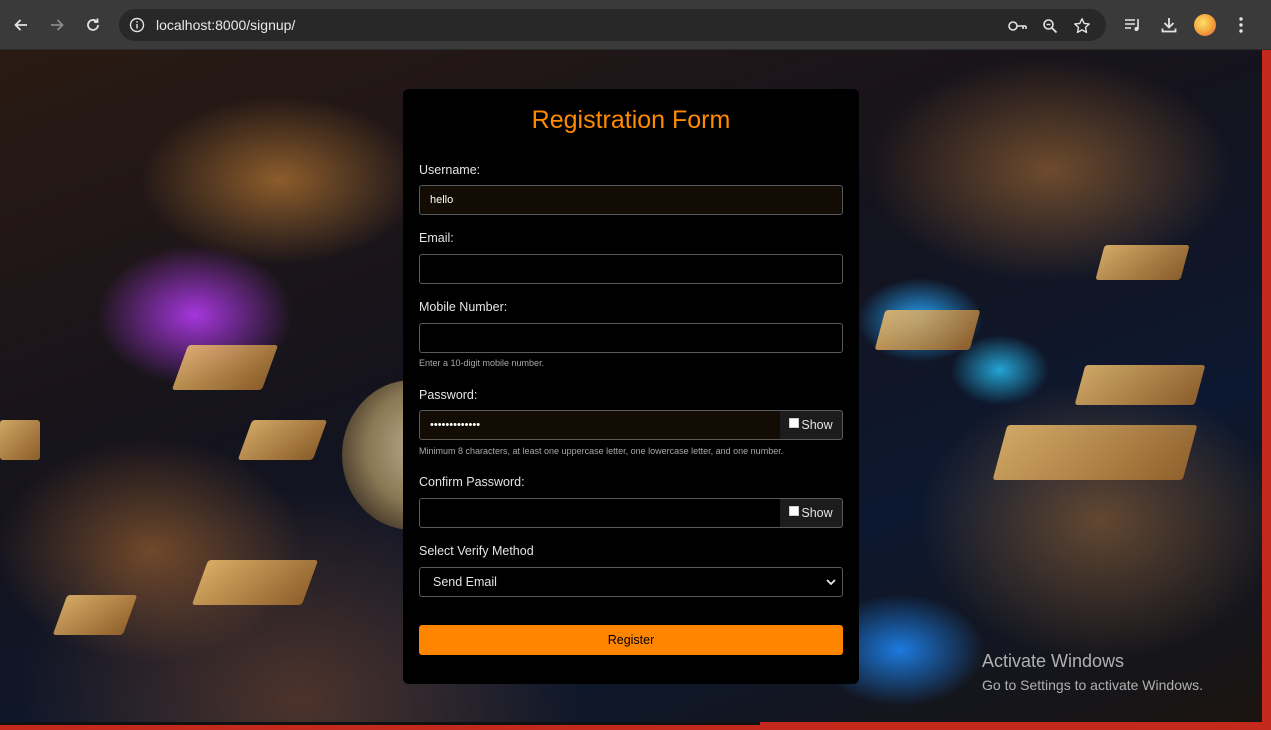 This screenshot has height=730, width=1271. What do you see at coordinates (380, 723) in the screenshot?
I see `window-border-bottom-dark` at bounding box center [380, 723].